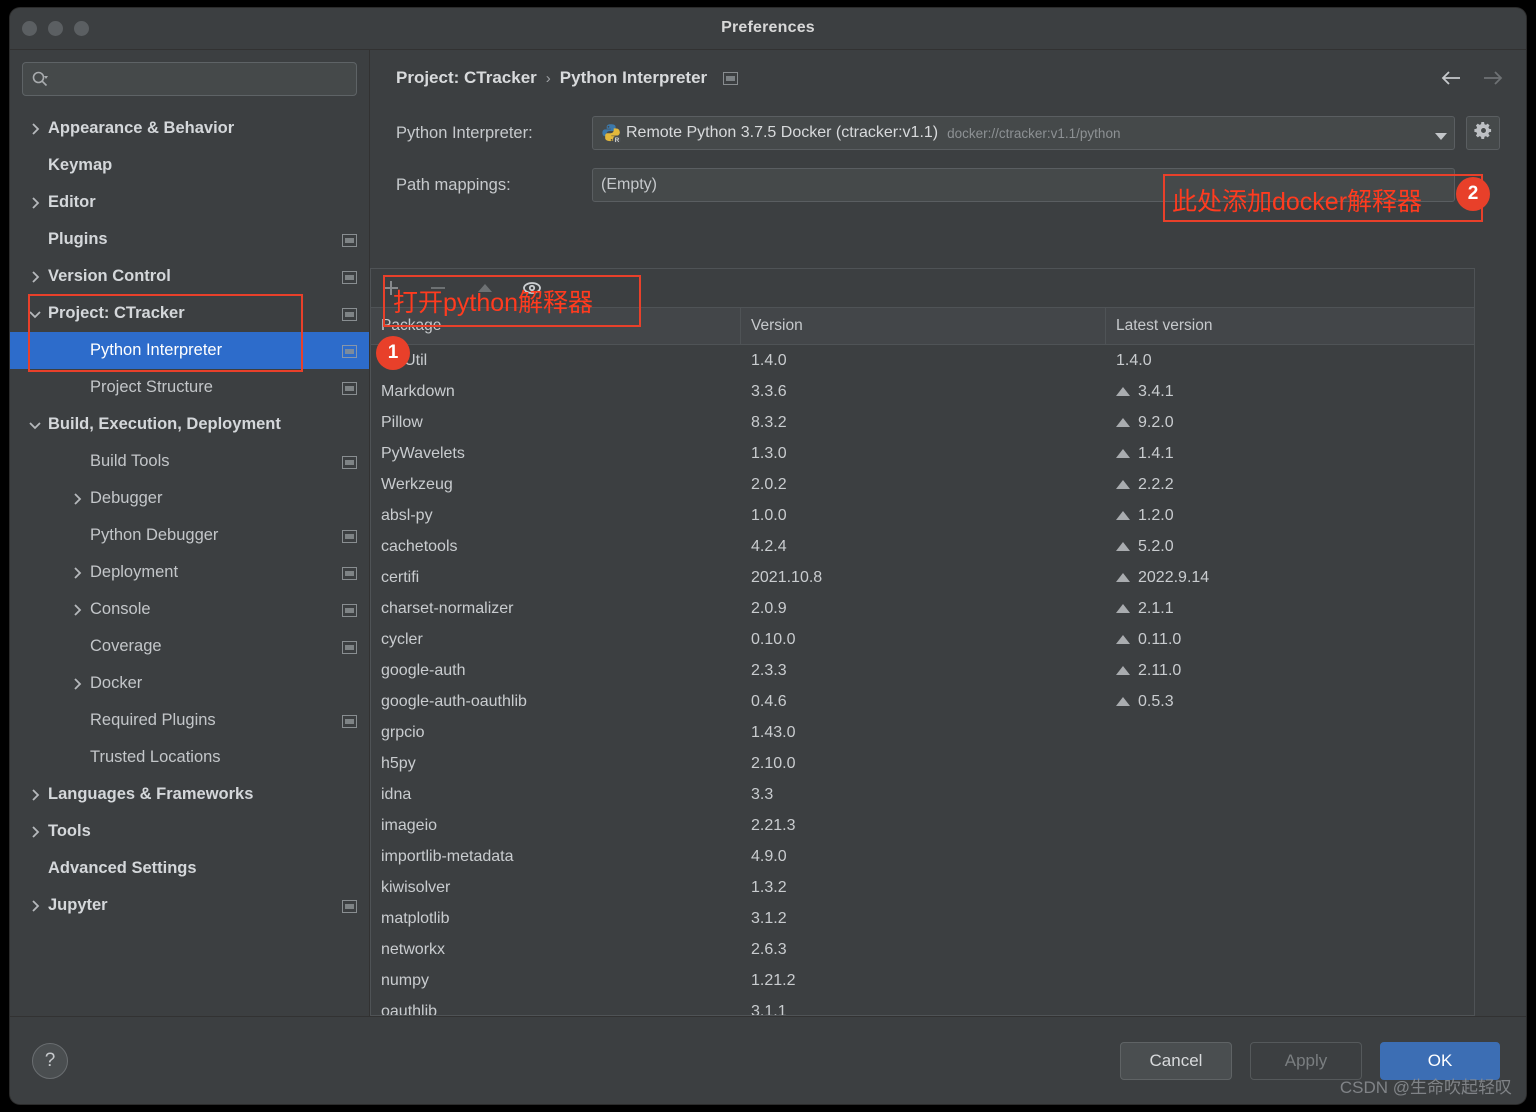  Describe the element at coordinates (768, 27) in the screenshot. I see `window-title: Preferences` at that location.